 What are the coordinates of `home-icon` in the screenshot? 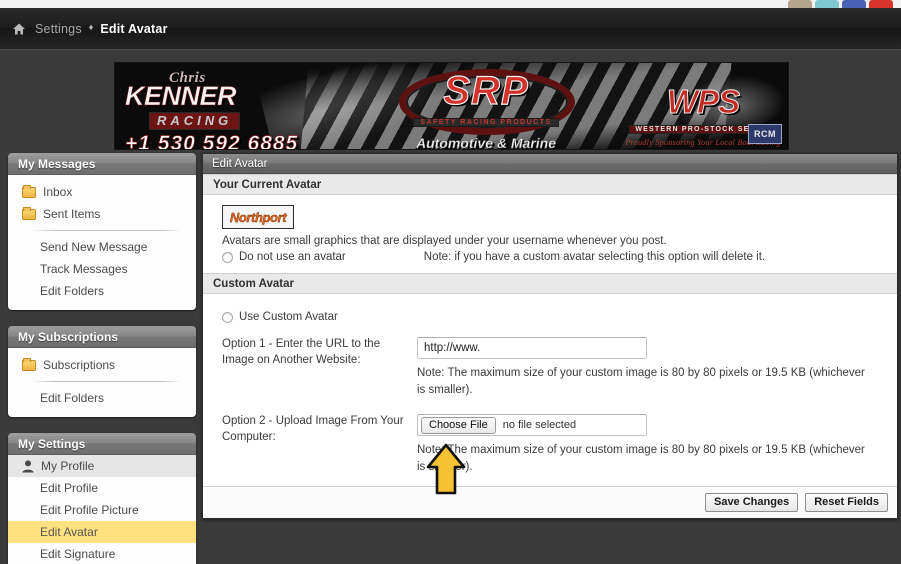 It's located at (19, 29).